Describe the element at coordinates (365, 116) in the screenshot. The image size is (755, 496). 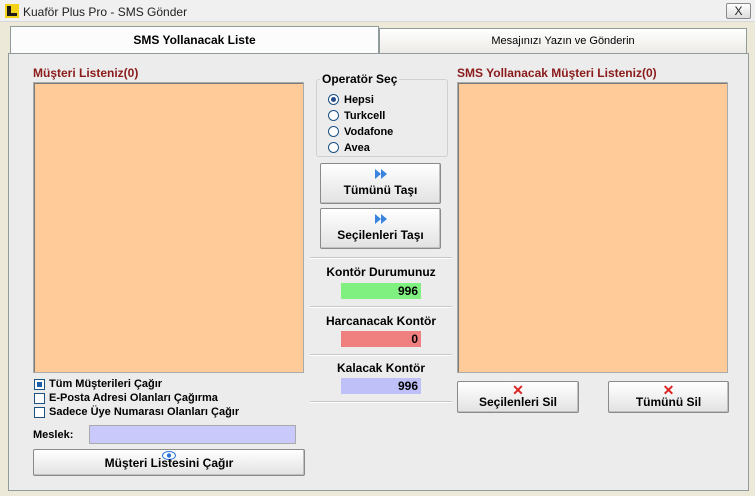
I see `radio-turkcell-label: Turkcell` at that location.